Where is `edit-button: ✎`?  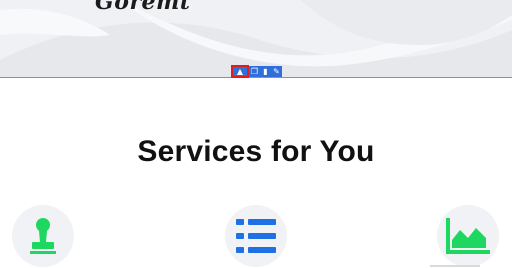
edit-button: ✎ is located at coordinates (276, 71).